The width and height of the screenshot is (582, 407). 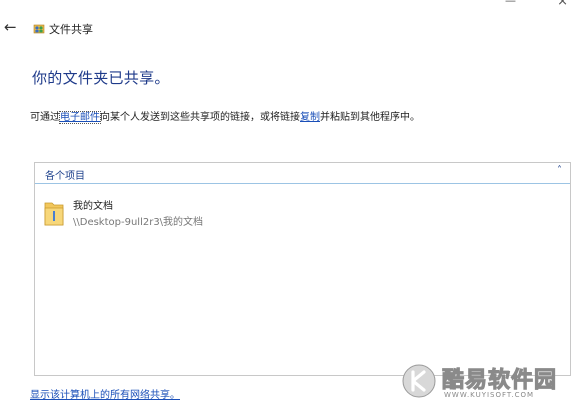 I want to click on file-sharing-icon, so click(x=39, y=29).